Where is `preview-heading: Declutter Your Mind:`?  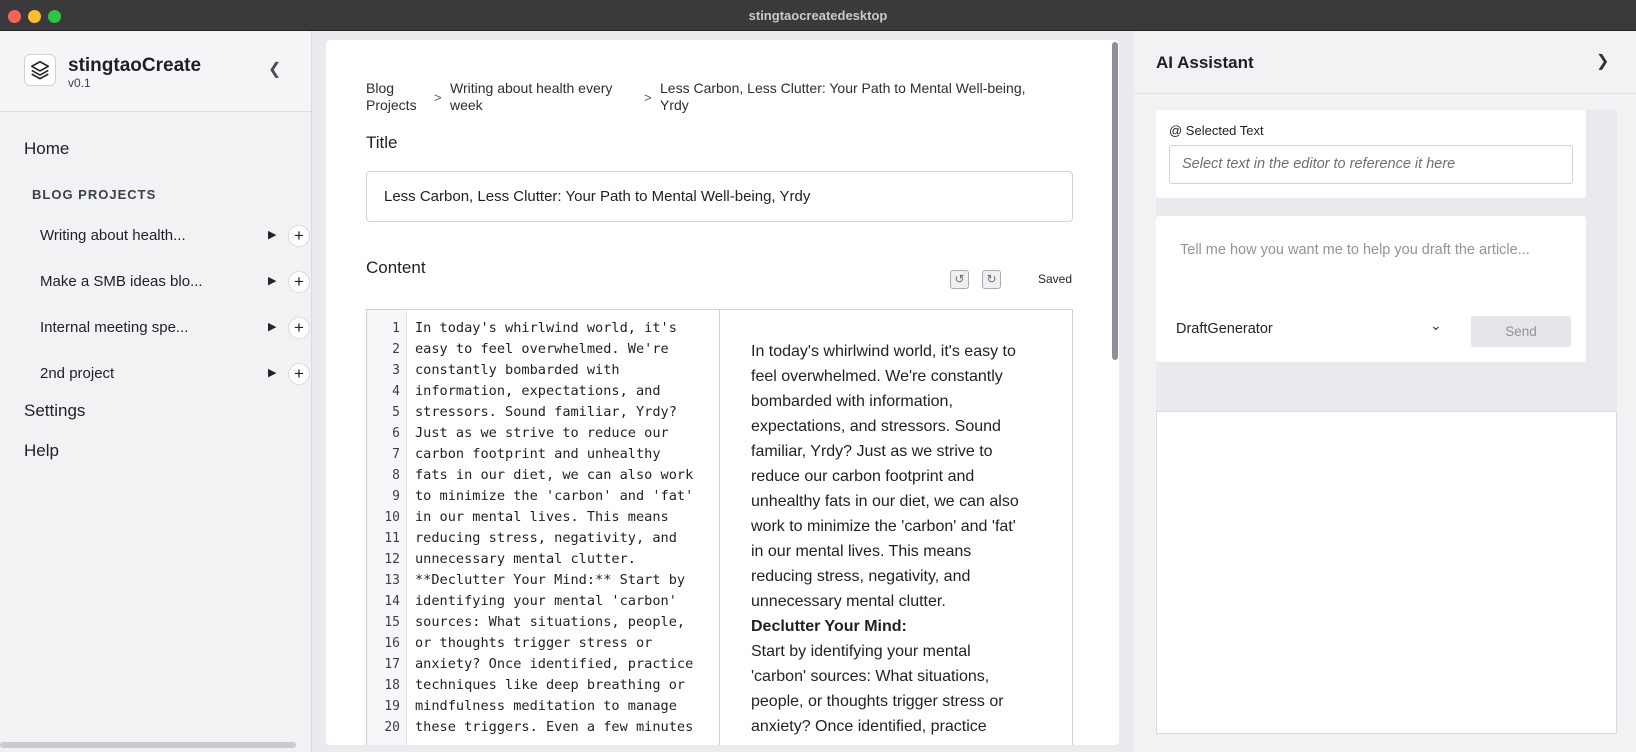
preview-heading: Declutter Your Mind: is located at coordinates (829, 626).